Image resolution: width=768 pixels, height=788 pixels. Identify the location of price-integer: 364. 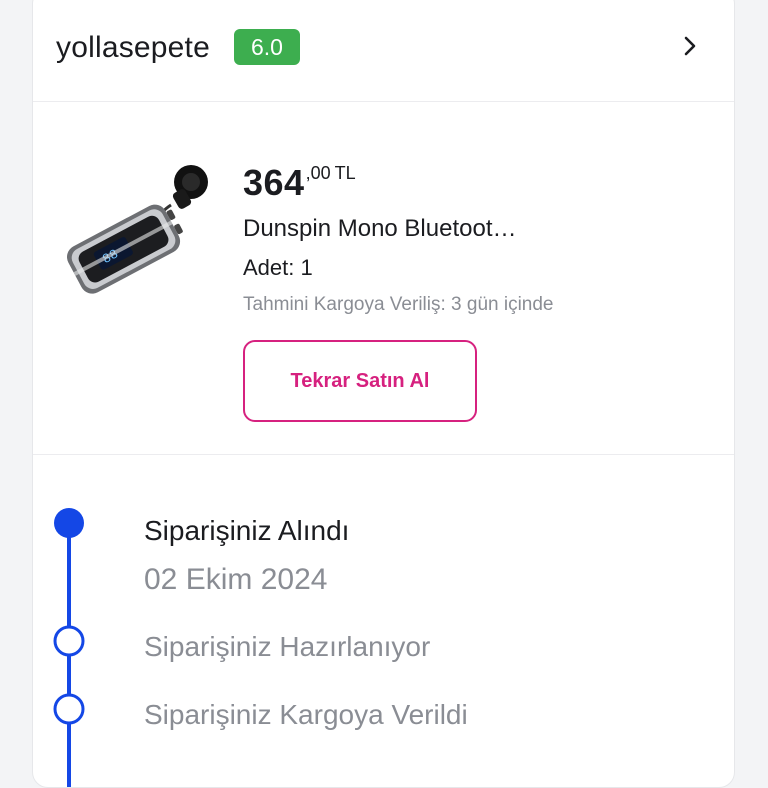
(274, 182).